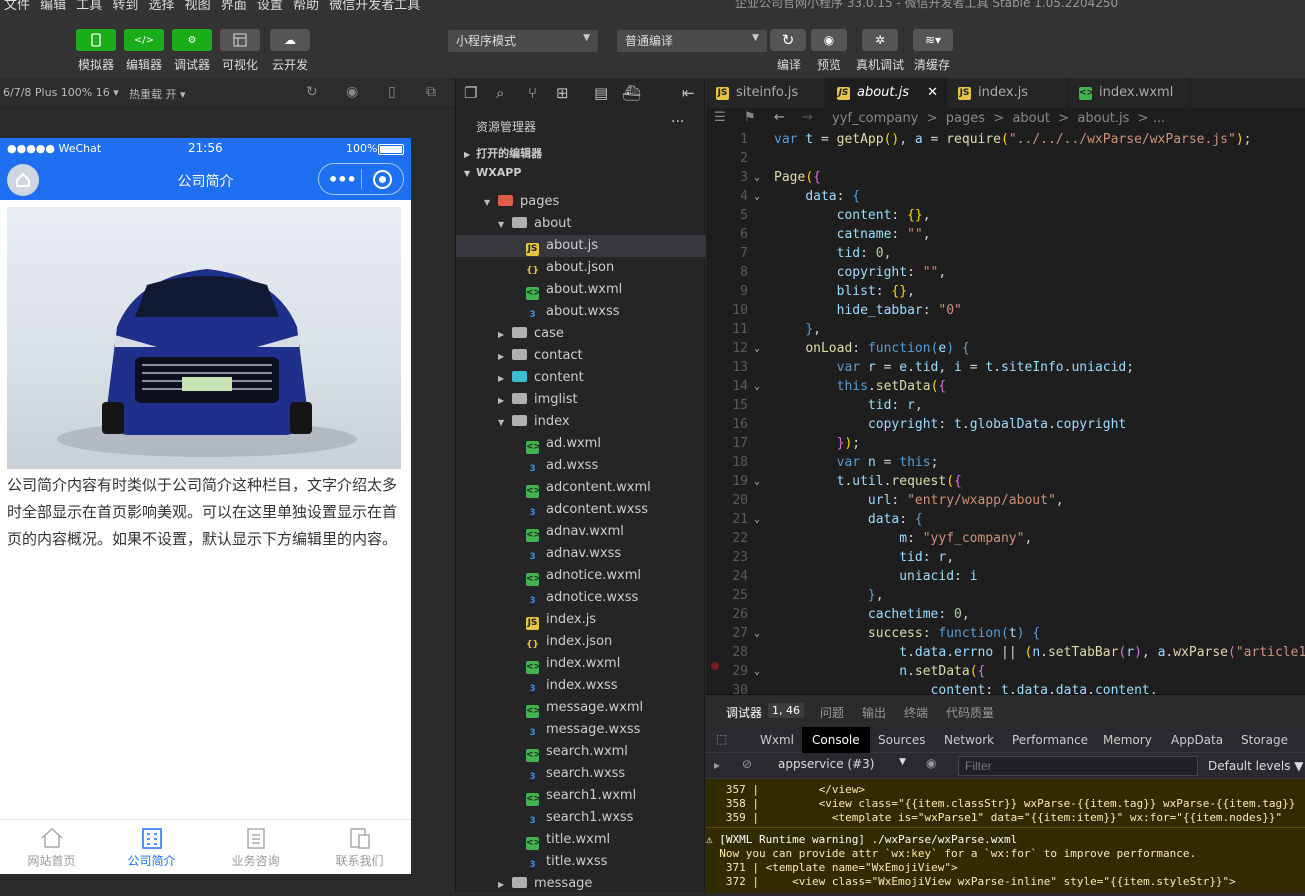 The image size is (1305, 896). What do you see at coordinates (840, 765) in the screenshot?
I see `context-select: appservice (#3) ▼` at bounding box center [840, 765].